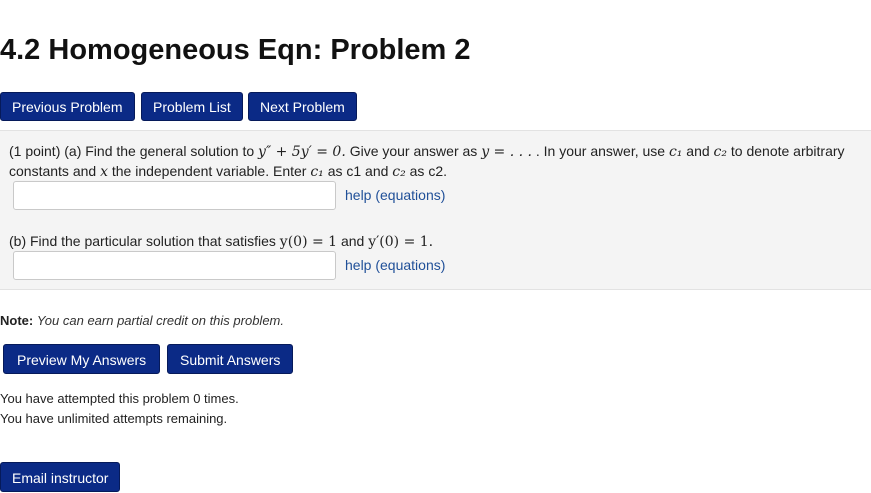  I want to click on note-label: Note:, so click(17, 320).